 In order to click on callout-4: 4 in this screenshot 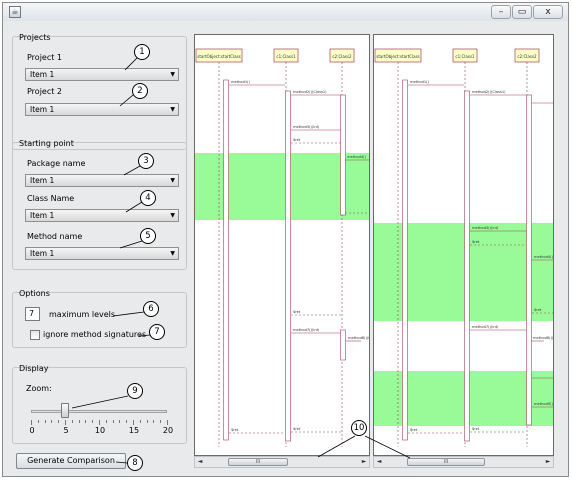, I will do `click(148, 198)`.